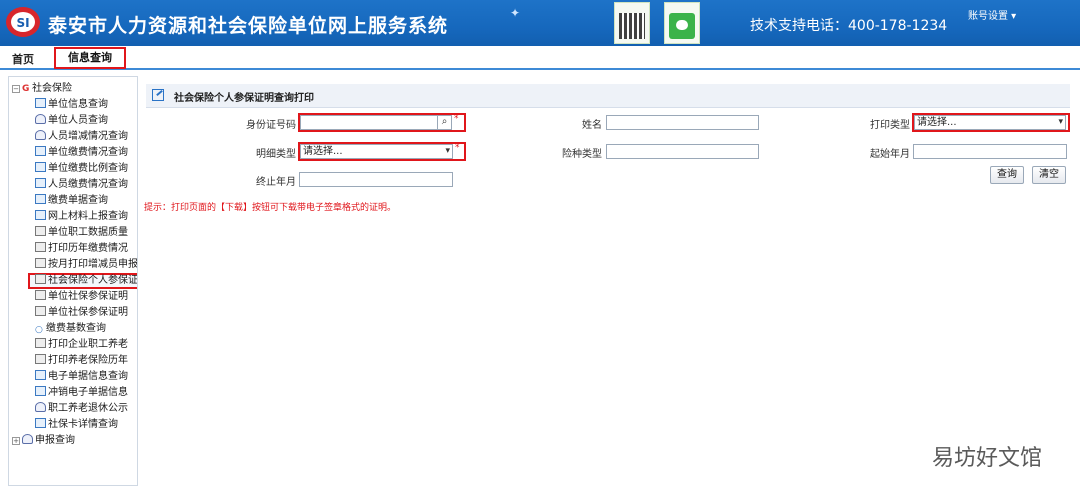 The image size is (1080, 486). Describe the element at coordinates (81, 345) in the screenshot. I see `sidebar-item: 打印企业职工养老` at that location.